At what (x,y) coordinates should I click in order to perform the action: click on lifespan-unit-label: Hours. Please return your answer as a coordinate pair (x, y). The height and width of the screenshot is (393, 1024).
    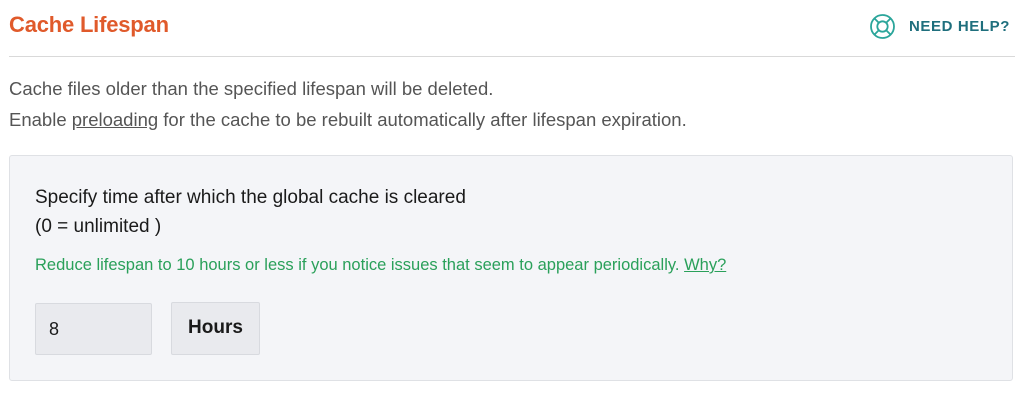
    Looking at the image, I should click on (215, 328).